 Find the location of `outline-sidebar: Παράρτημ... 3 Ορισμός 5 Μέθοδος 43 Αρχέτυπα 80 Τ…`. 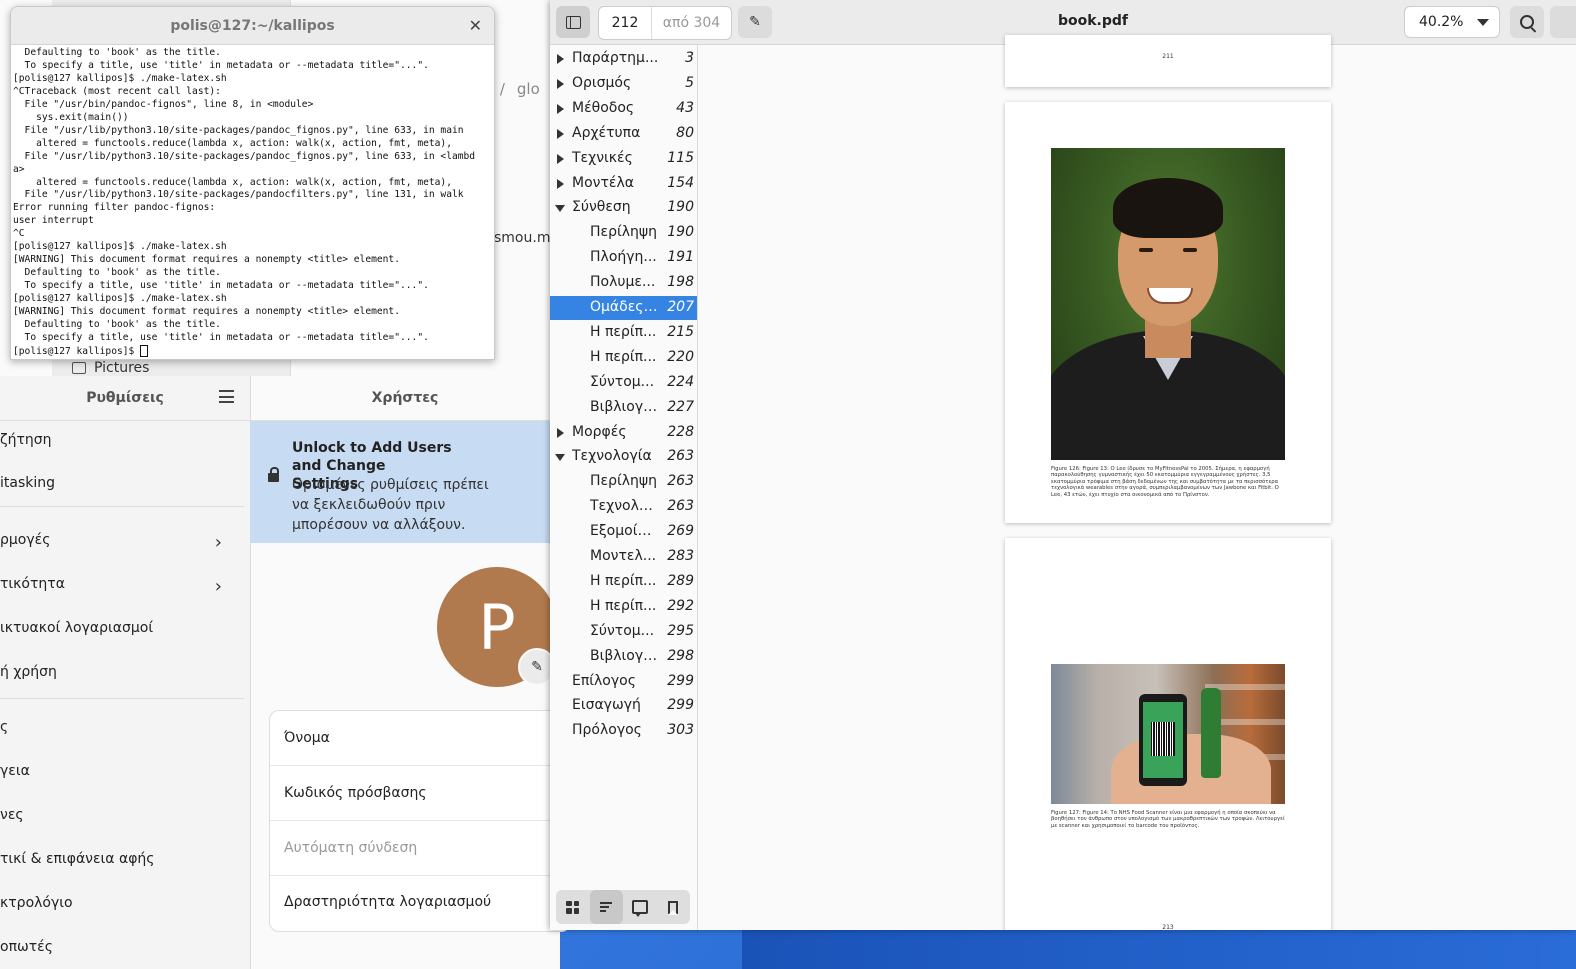

outline-sidebar: Παράρτημ... 3 Ορισμός 5 Μέθοδος 43 Αρχέτυπα 80 Τ… is located at coordinates (624, 487).